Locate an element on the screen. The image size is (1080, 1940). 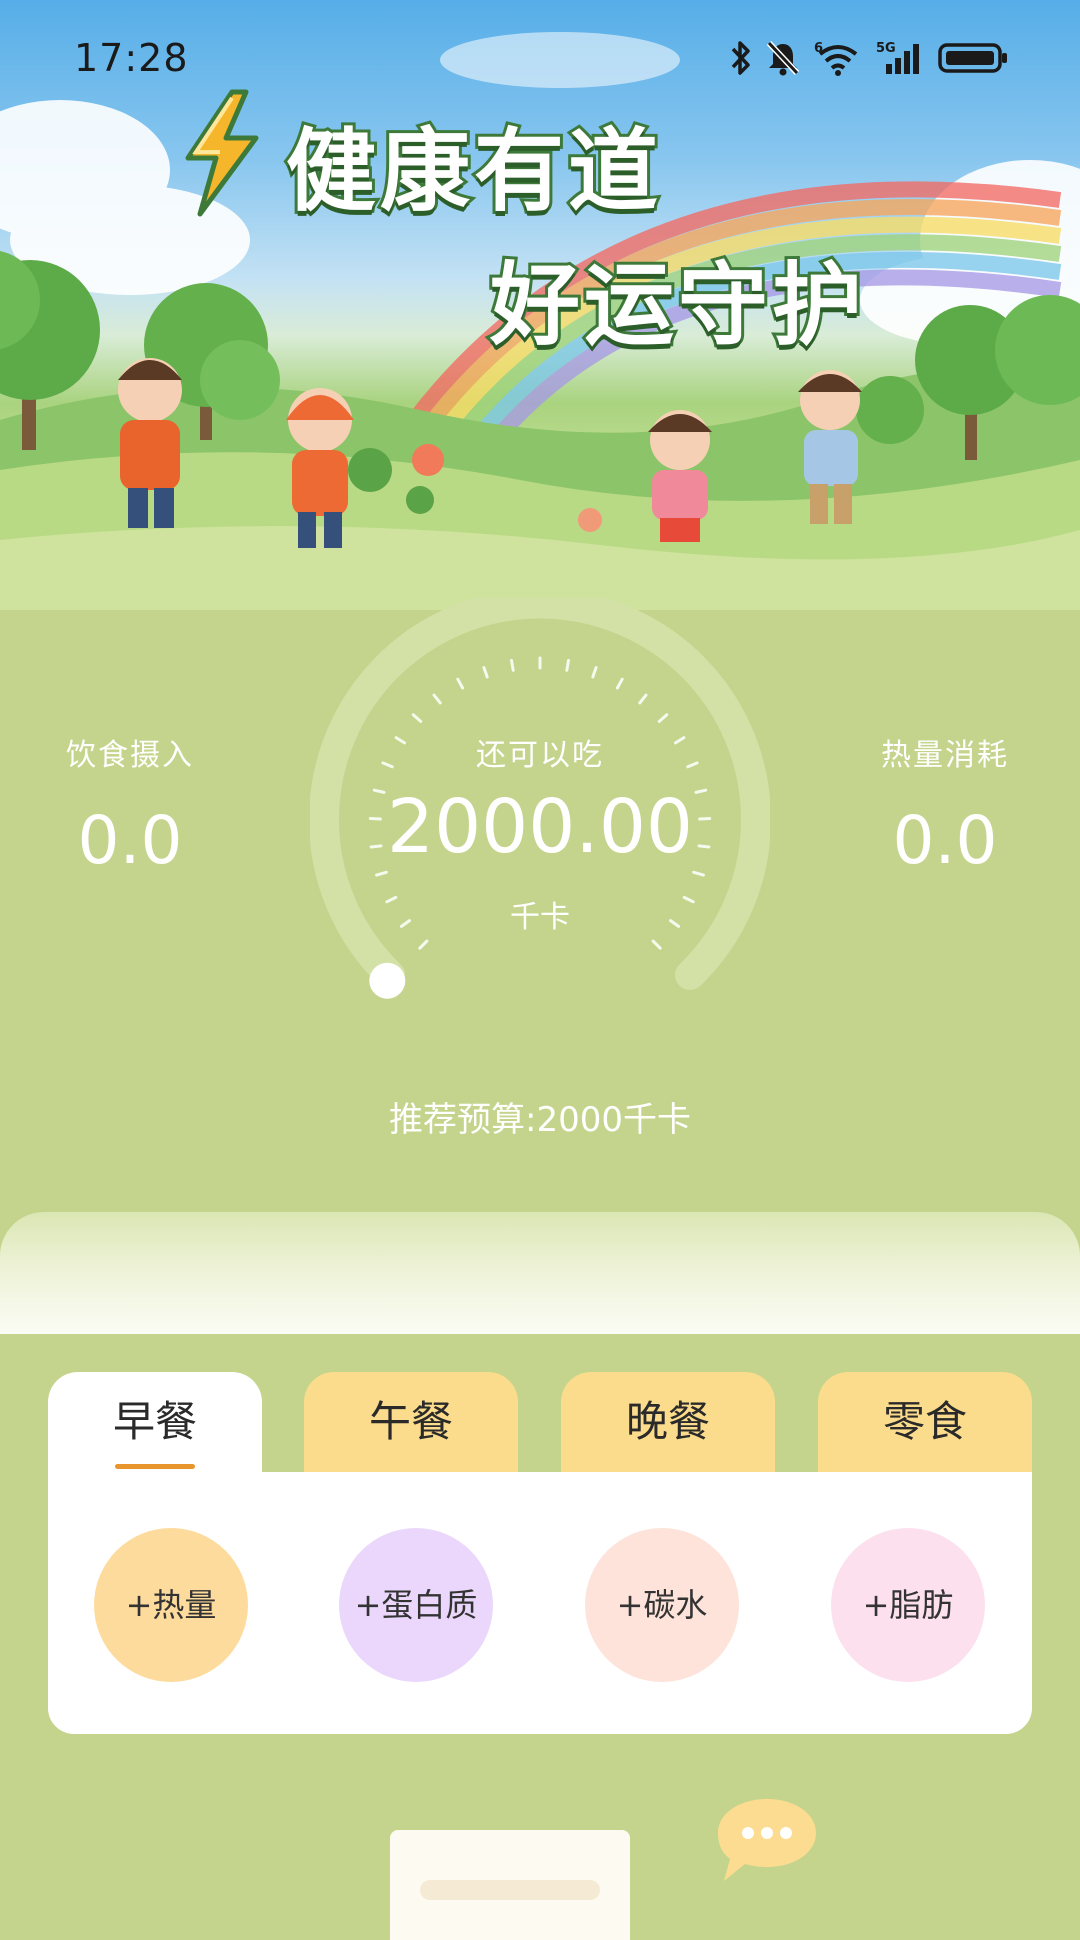
remaining-value: 2000.00 is located at coordinates (539, 827).